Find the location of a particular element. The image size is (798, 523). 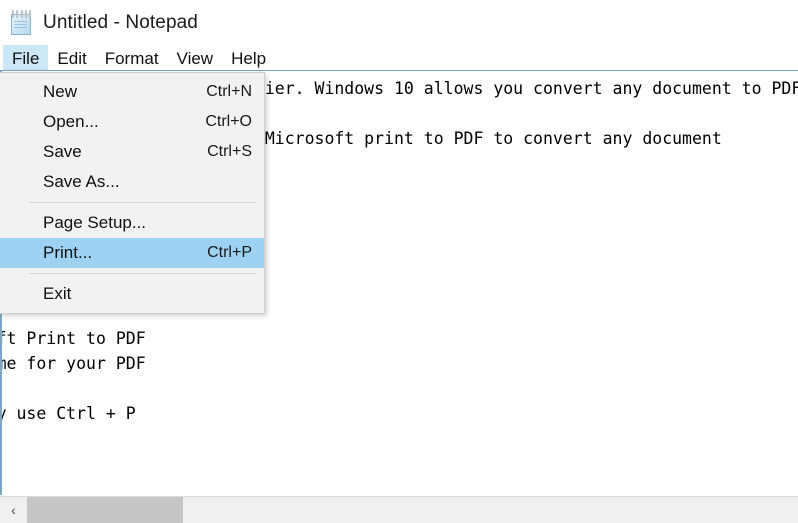

file-menu-item-shortcut: Ctrl+O is located at coordinates (228, 121).